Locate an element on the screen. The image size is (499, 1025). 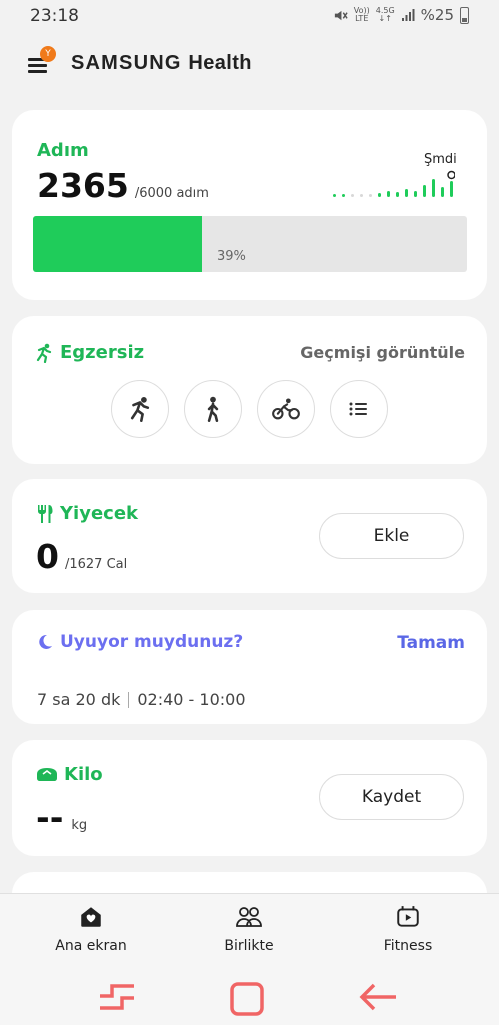
battery-percent: %25 is located at coordinates (437, 15).